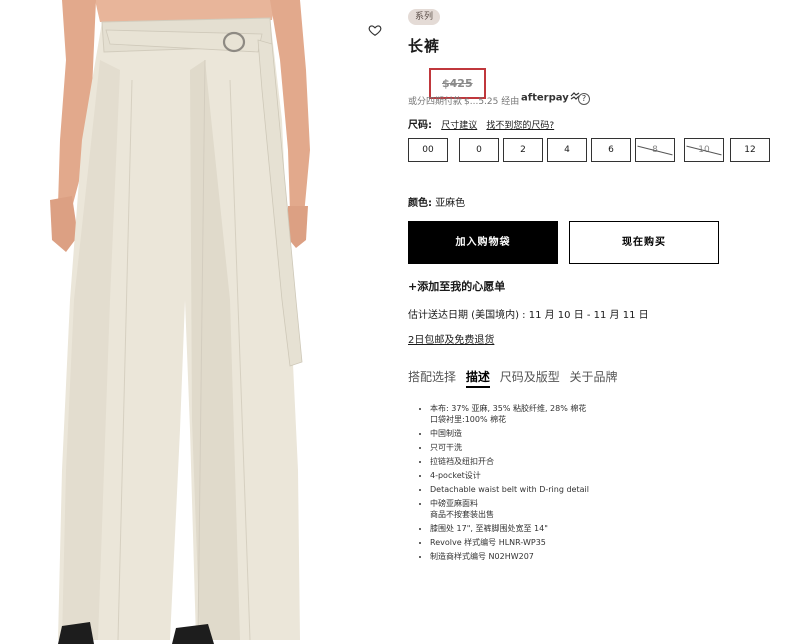  I want to click on product-tabs: 搭配选择 描述 尺码及版型 关于品牌, so click(516, 378).